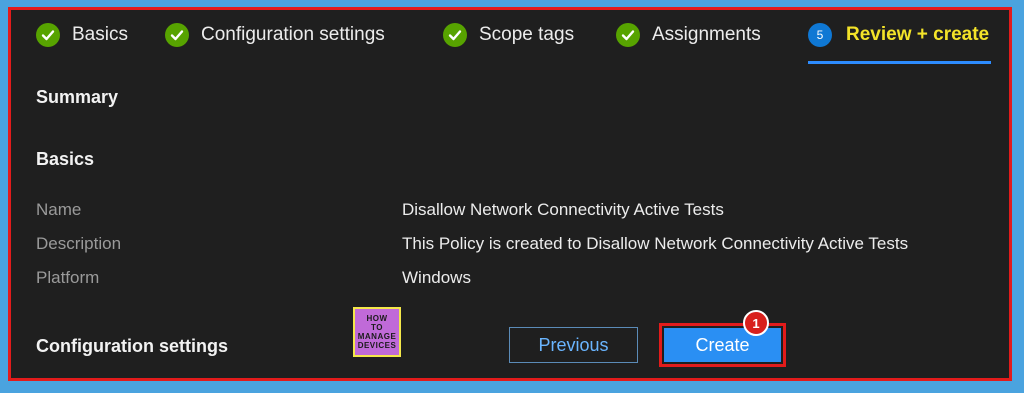  I want to click on previous-button: Previous, so click(573, 345).